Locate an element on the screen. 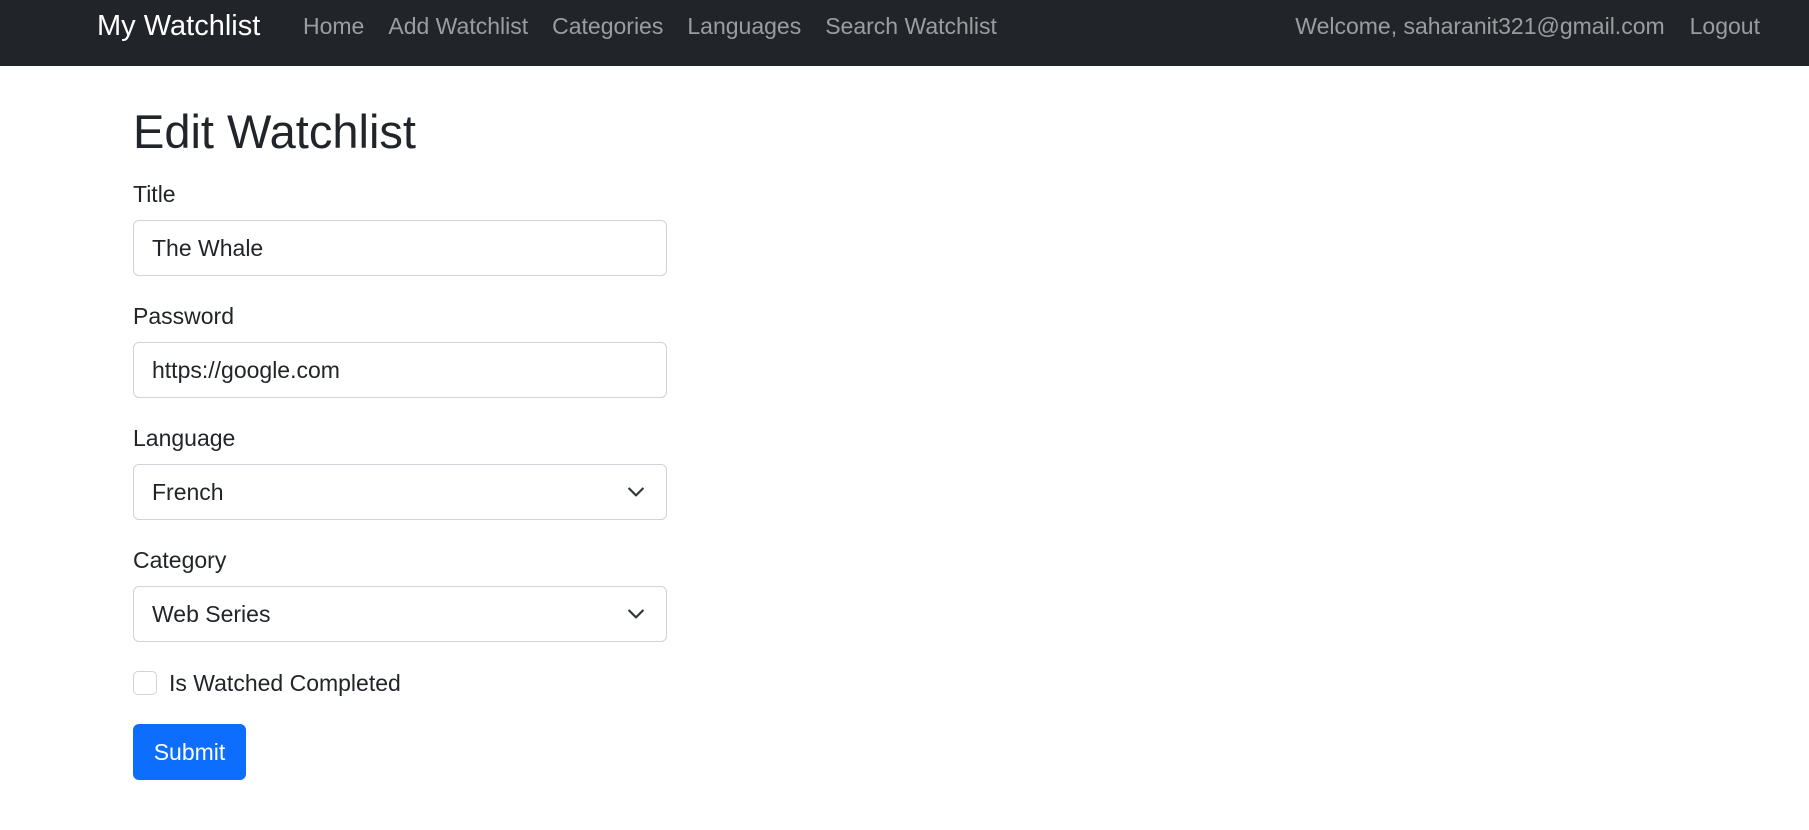 The image size is (1809, 830). watched-label: Is Watched Completed is located at coordinates (285, 683).